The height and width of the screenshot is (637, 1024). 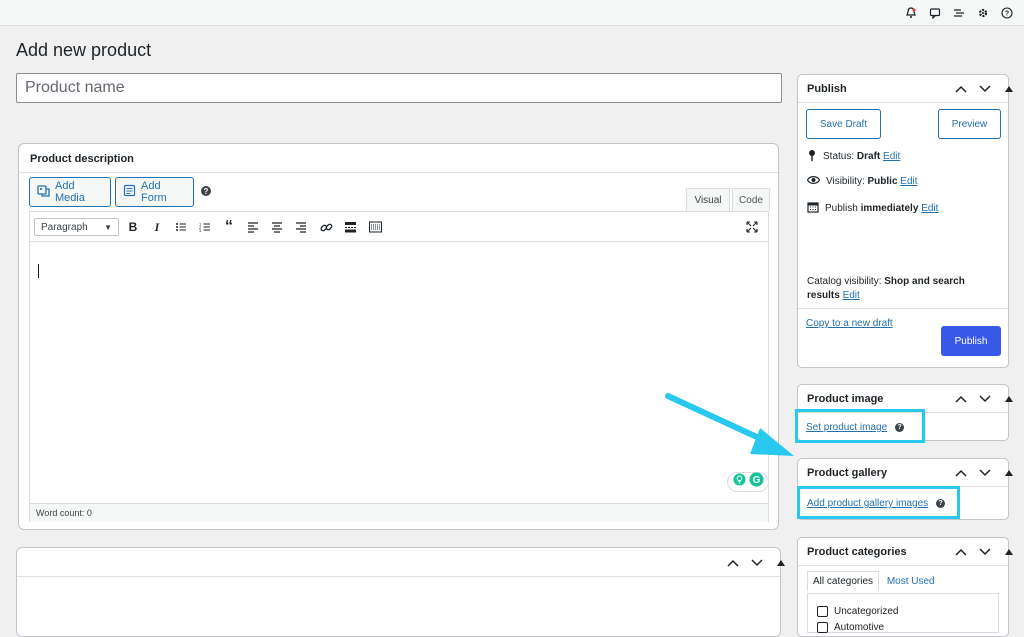 I want to click on visibility-row: Visibility: Public Edit, so click(x=862, y=181).